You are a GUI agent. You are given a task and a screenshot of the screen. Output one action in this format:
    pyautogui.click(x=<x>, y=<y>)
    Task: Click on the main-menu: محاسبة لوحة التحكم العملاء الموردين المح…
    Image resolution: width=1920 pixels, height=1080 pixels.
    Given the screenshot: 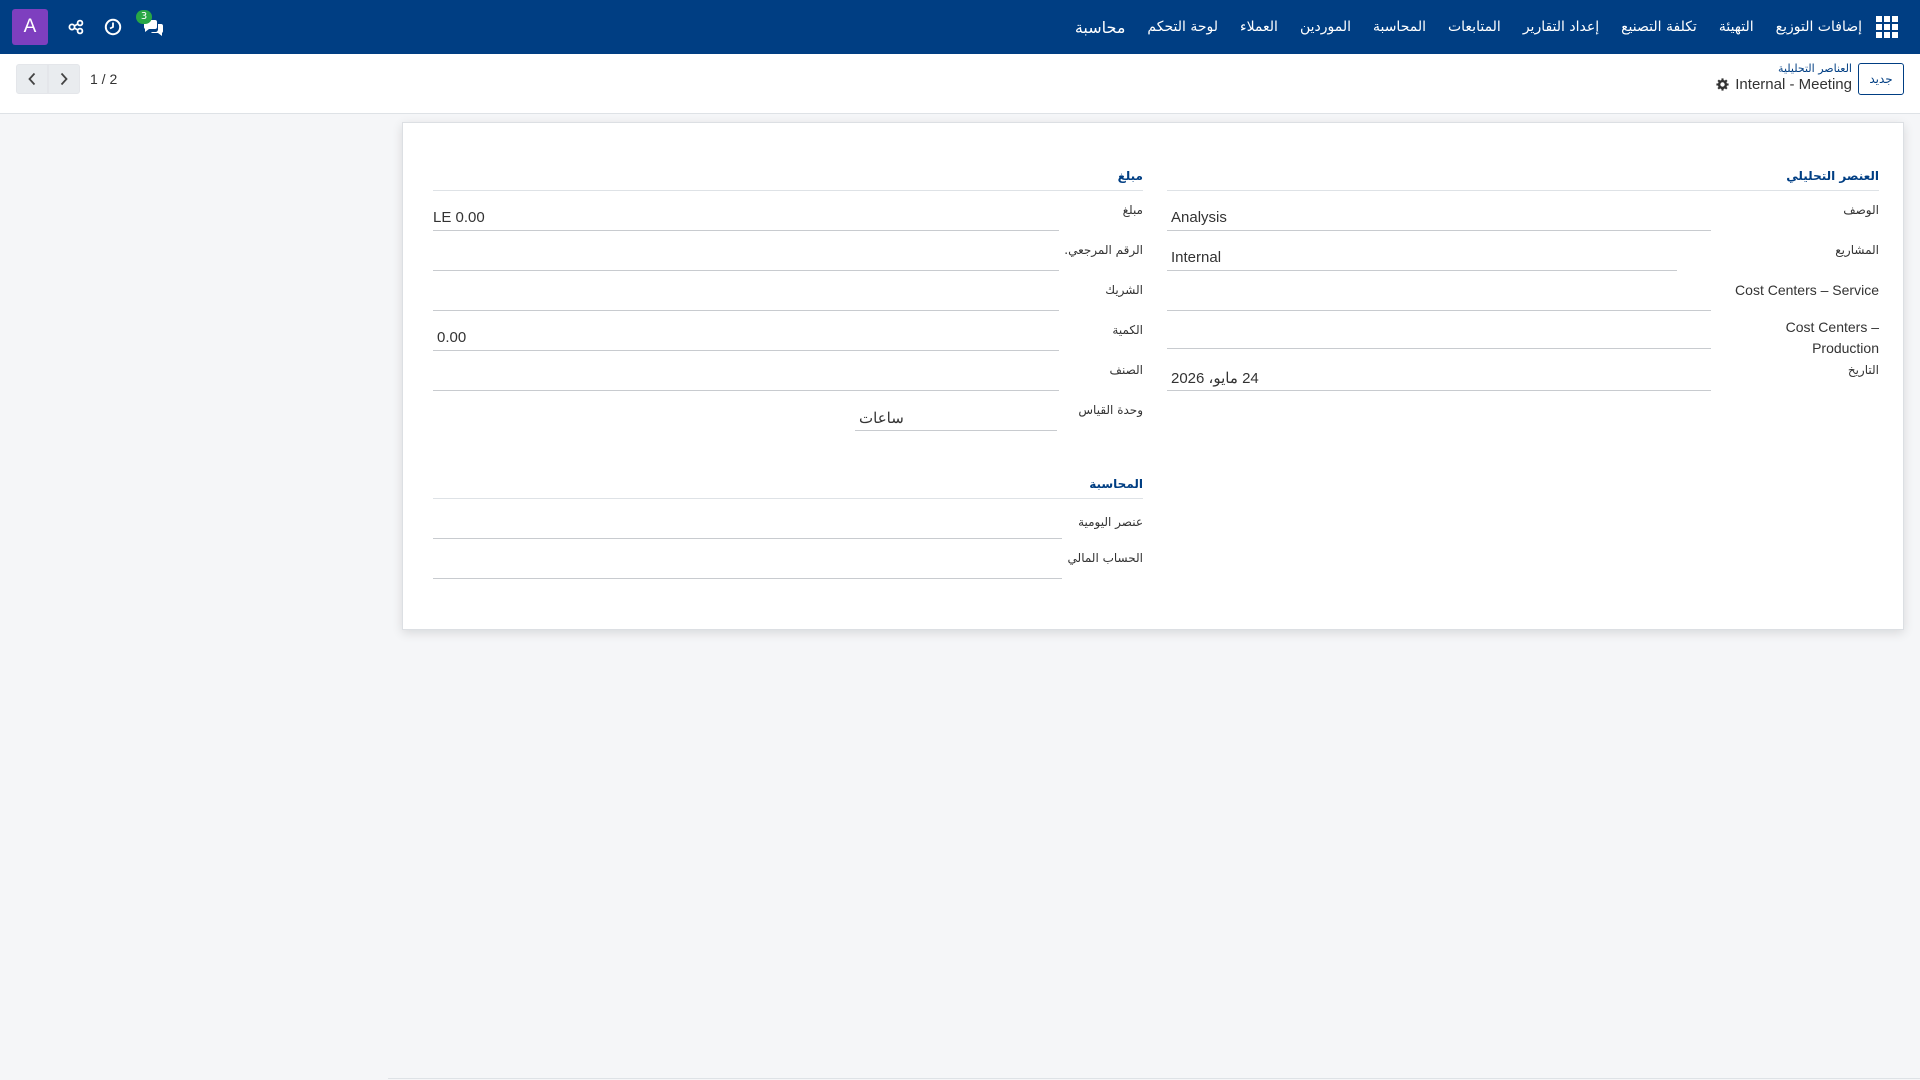 What is the action you would take?
    pyautogui.click(x=1468, y=27)
    